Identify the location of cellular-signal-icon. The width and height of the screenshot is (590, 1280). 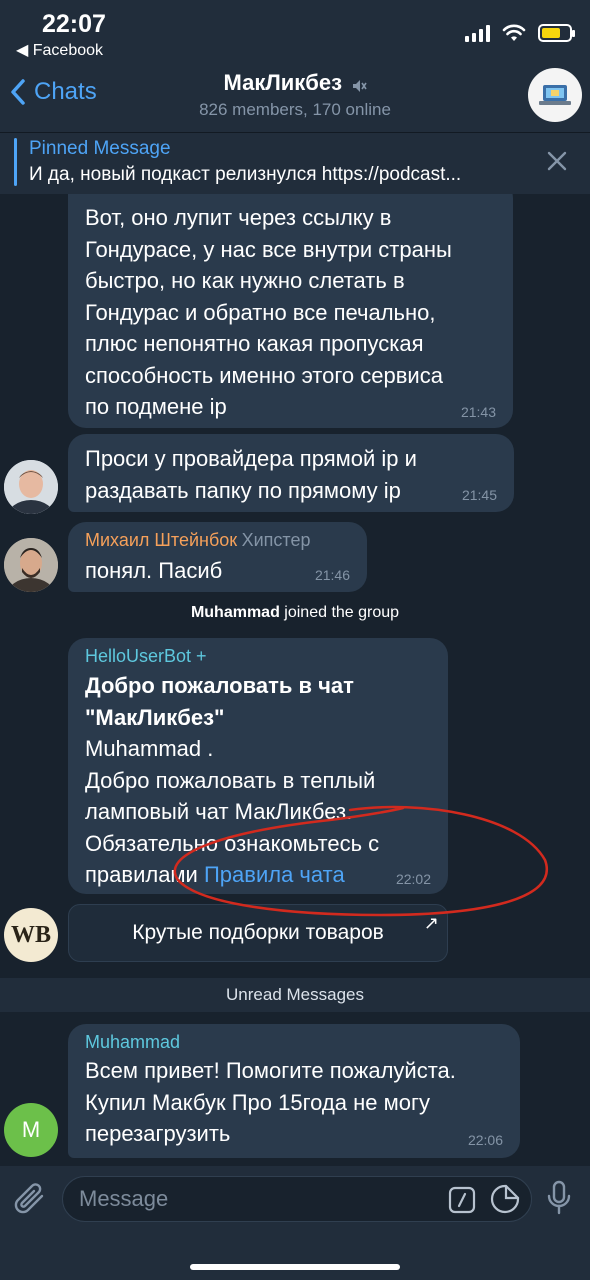
(477, 33).